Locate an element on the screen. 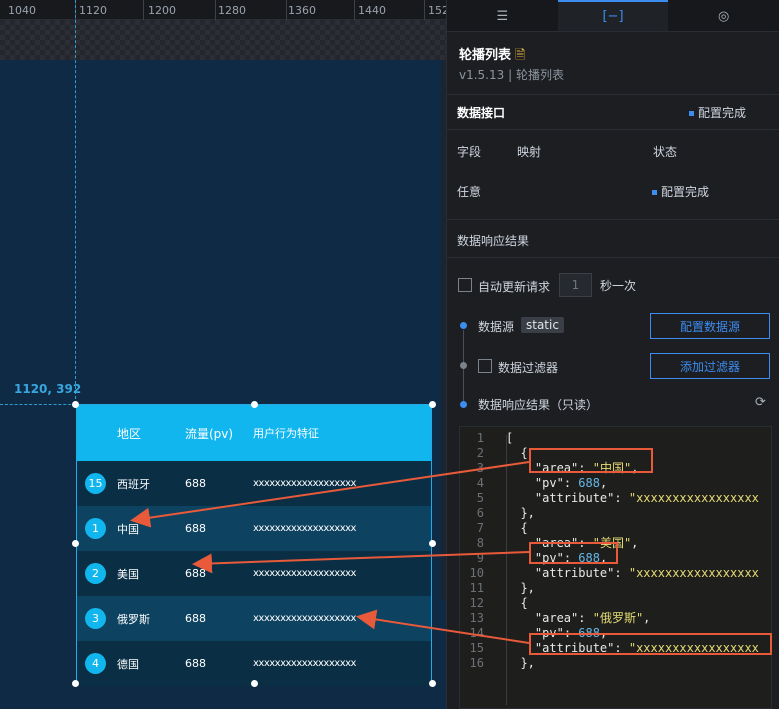 The width and height of the screenshot is (779, 709). line-number: 10 is located at coordinates (476, 573).